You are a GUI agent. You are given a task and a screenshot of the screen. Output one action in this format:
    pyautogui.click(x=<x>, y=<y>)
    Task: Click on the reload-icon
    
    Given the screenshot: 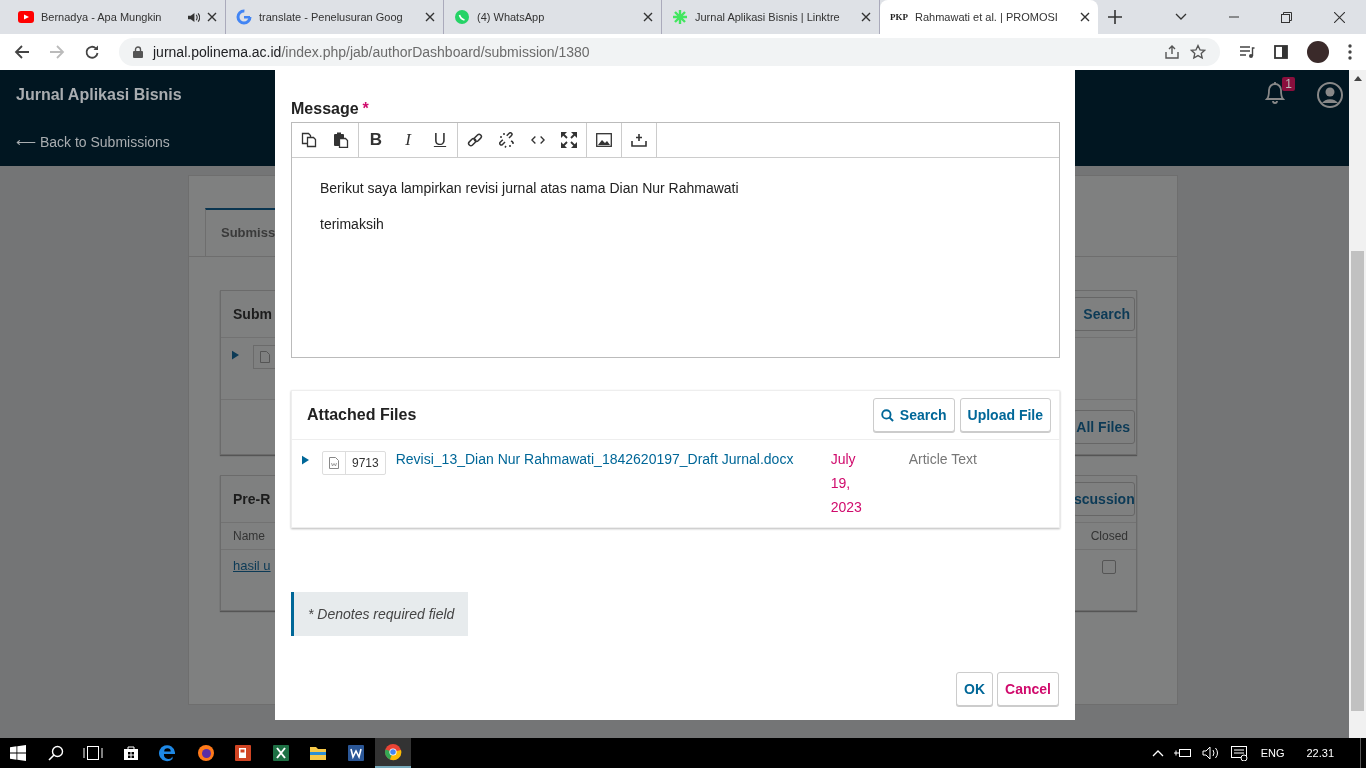 What is the action you would take?
    pyautogui.click(x=92, y=52)
    